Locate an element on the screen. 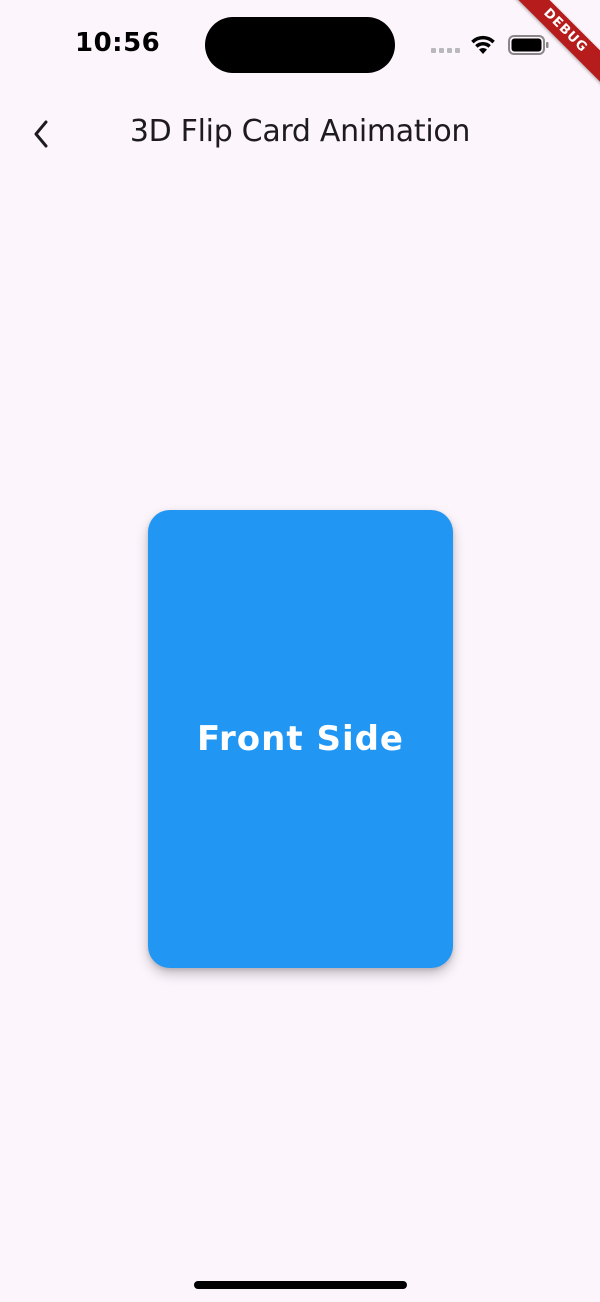  wifi-icon is located at coordinates (483, 44).